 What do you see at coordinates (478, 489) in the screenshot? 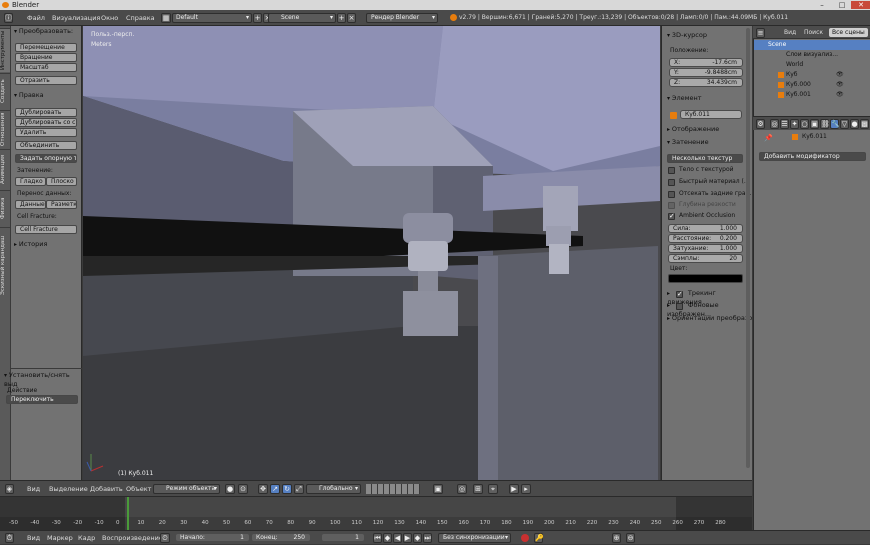
I see `snap-icon: ⊞` at bounding box center [478, 489].